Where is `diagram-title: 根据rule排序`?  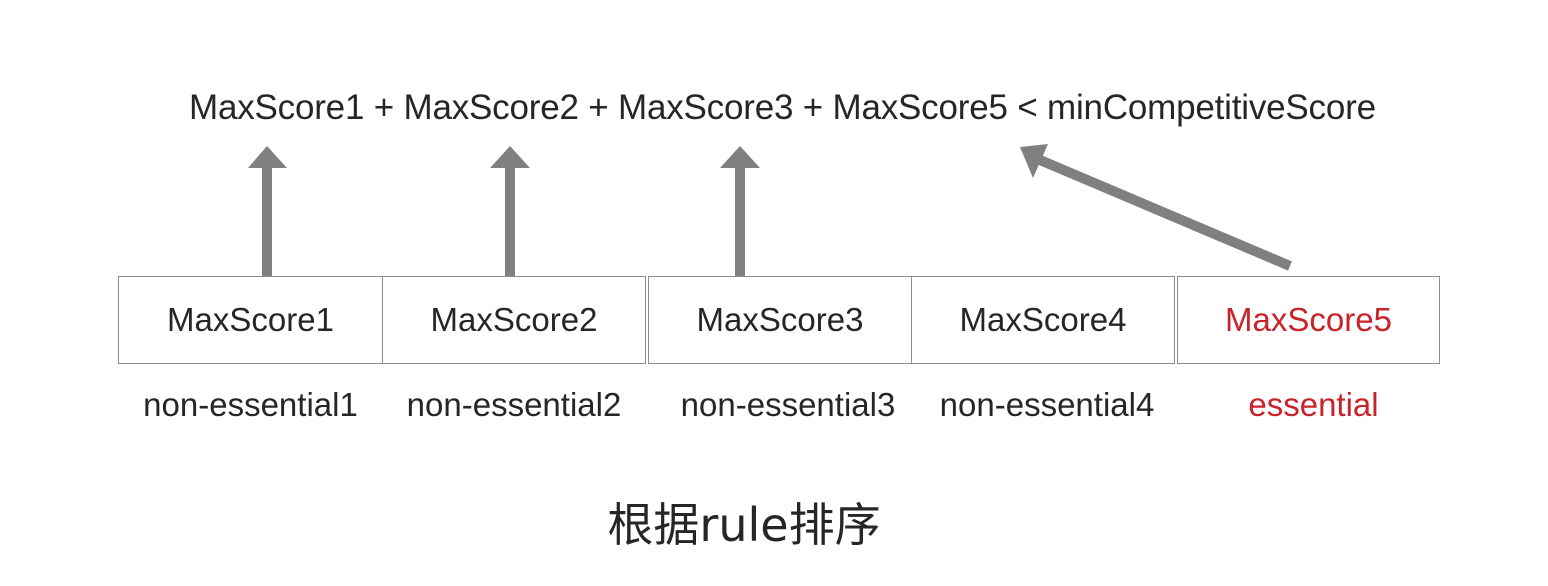
diagram-title: 根据rule排序 is located at coordinates (744, 525).